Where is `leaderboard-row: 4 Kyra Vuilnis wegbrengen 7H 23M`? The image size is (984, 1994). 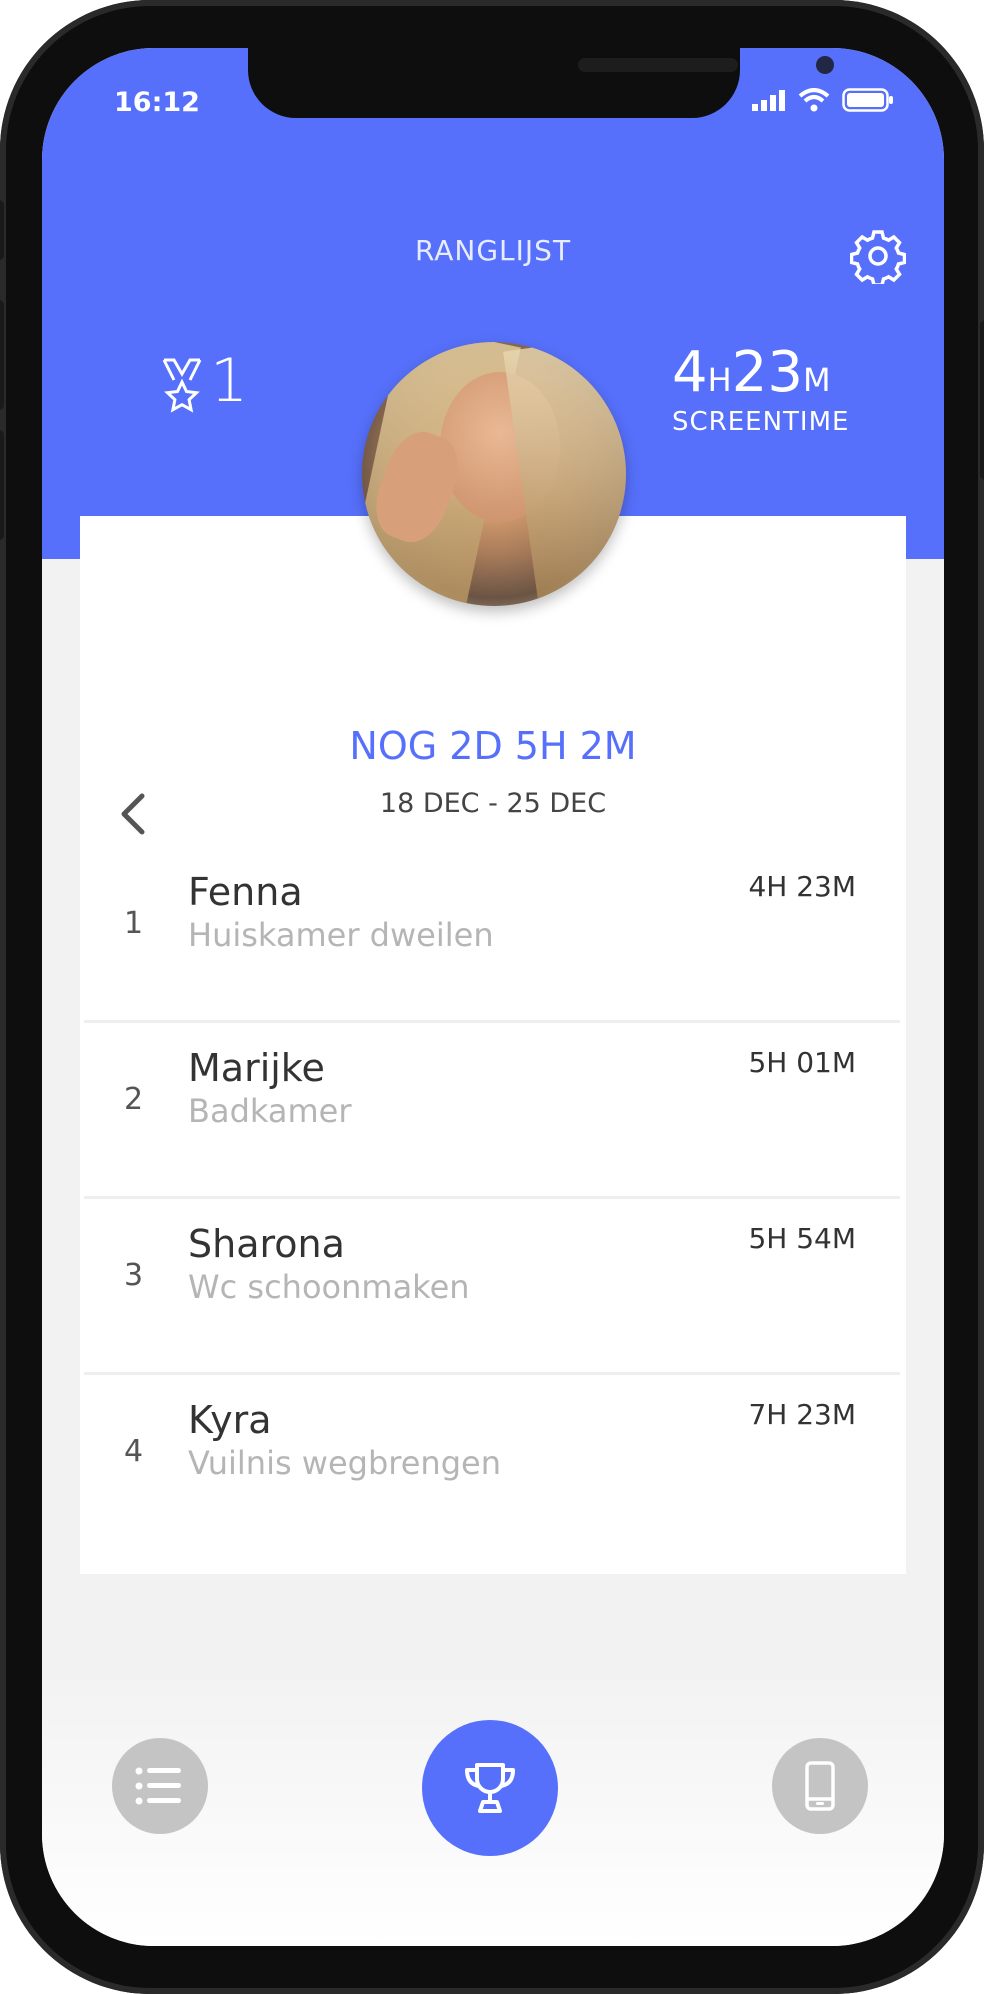 leaderboard-row: 4 Kyra Vuilnis wegbrengen 7H 23M is located at coordinates (492, 1462).